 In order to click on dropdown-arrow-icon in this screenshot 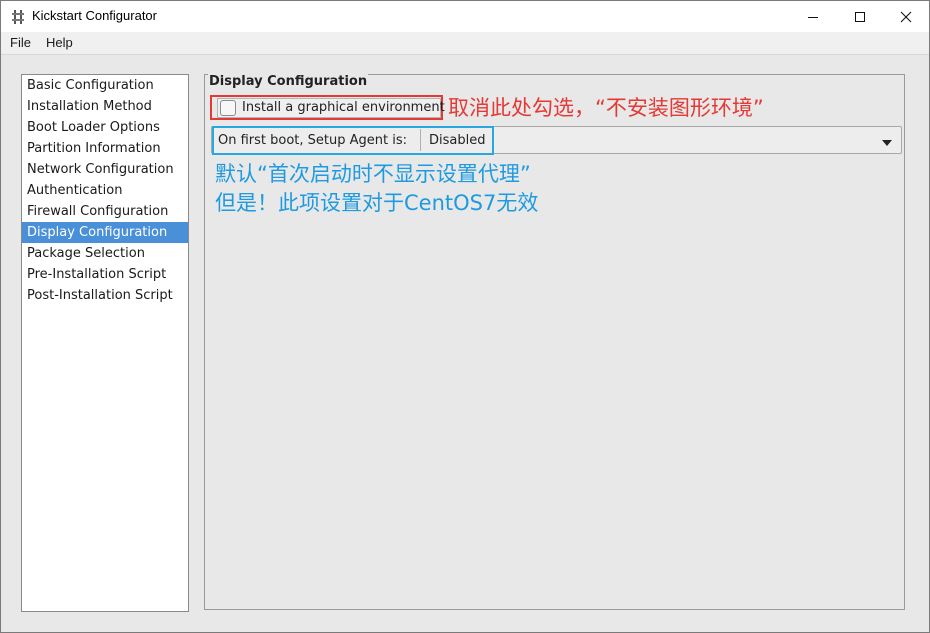, I will do `click(887, 143)`.